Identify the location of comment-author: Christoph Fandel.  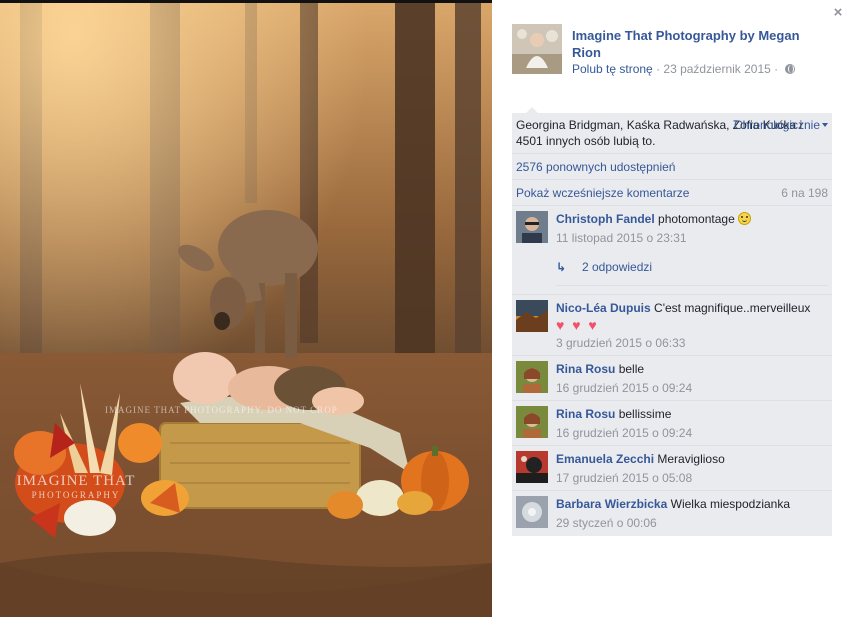
(605, 219).